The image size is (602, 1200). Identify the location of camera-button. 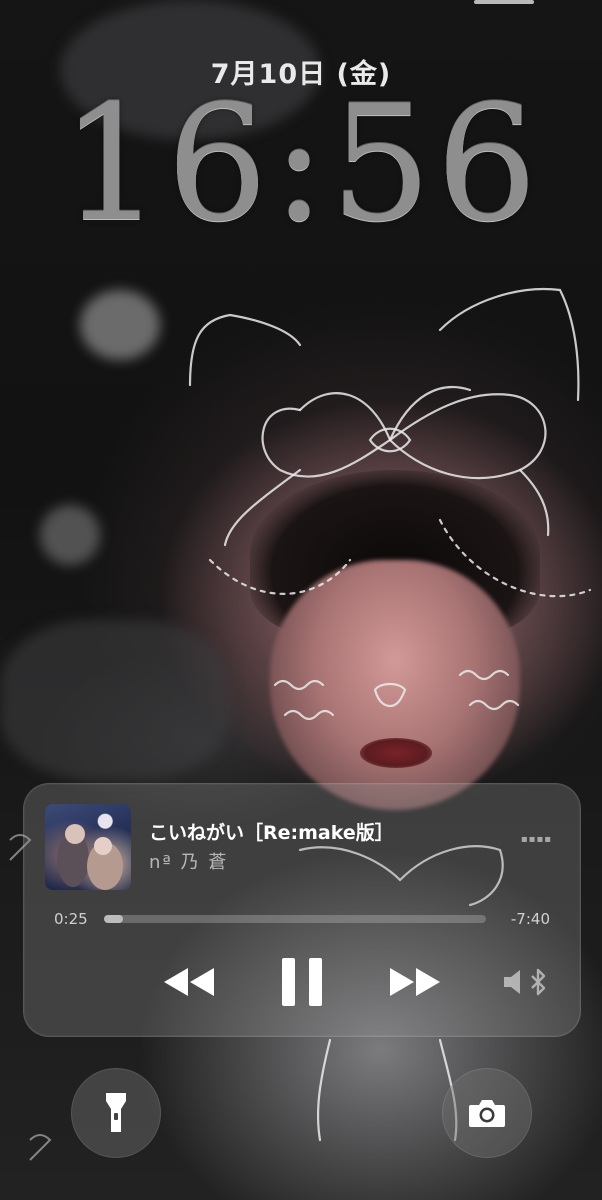
(487, 1113).